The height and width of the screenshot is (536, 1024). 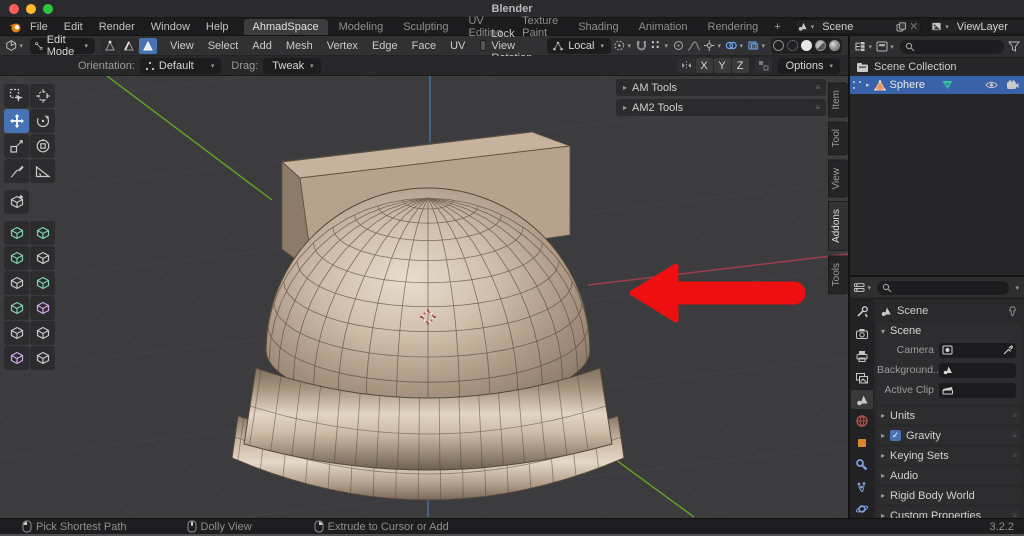 I want to click on transform-orientation-dropdown: Local ▾, so click(x=579, y=45).